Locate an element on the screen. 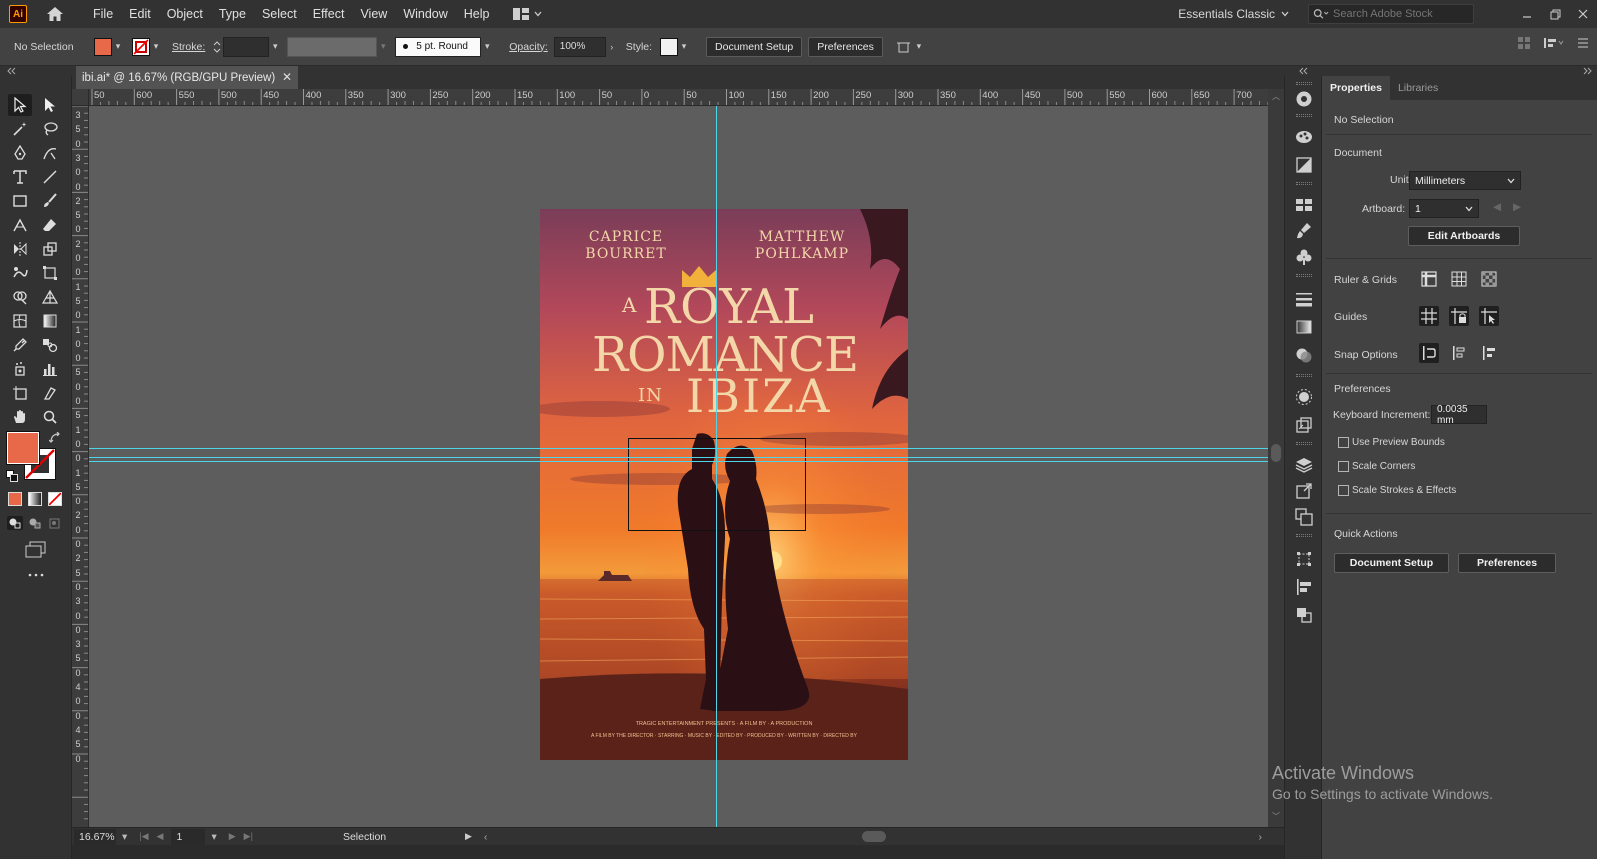 This screenshot has width=1597, height=859. keyboard-increment-field: 0.0035 mm is located at coordinates (1459, 415).